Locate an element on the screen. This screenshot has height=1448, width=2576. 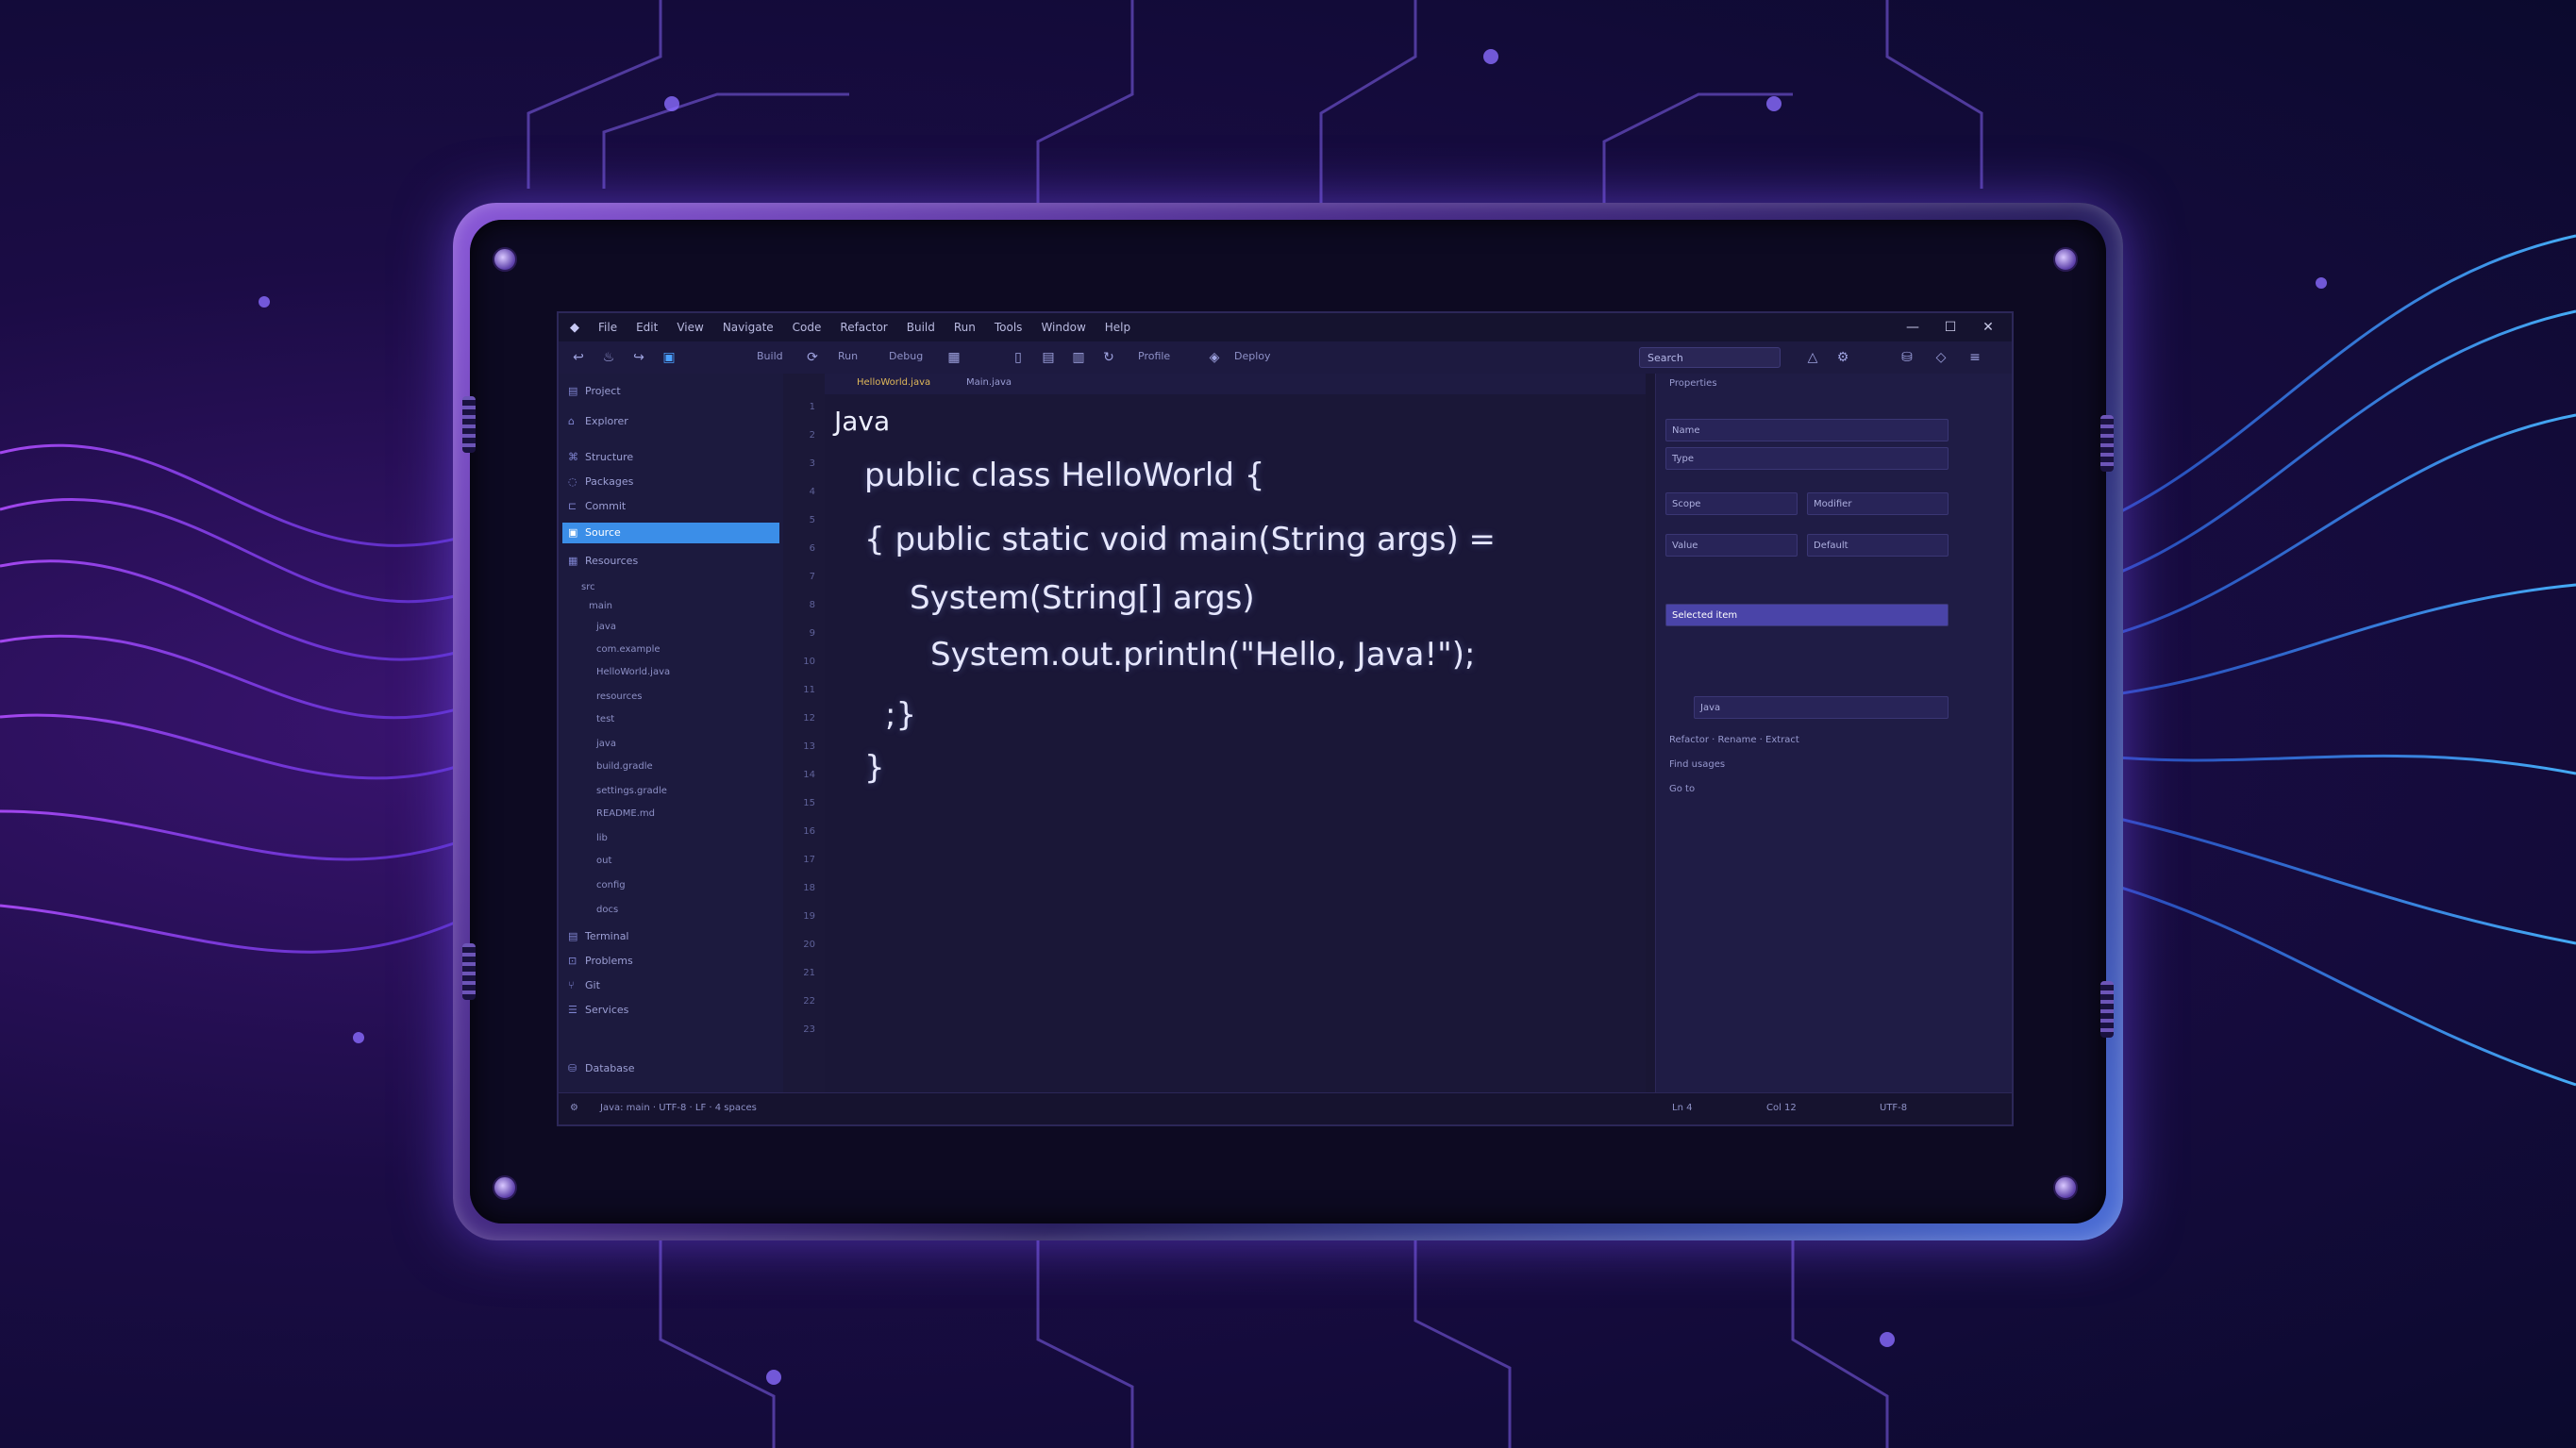
value-field: Value is located at coordinates (1731, 545).